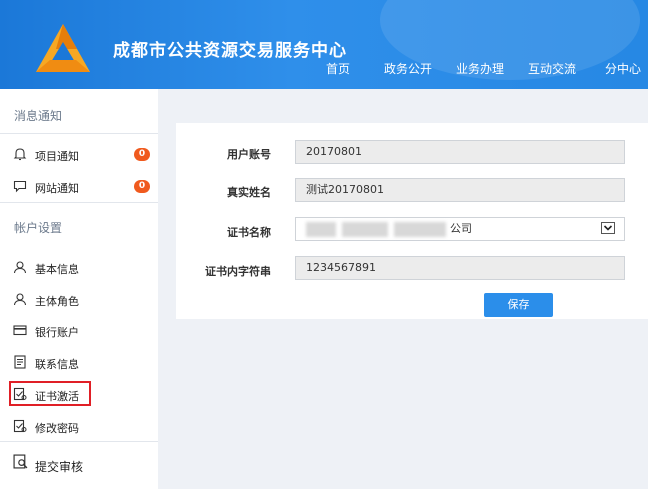 Image resolution: width=648 pixels, height=489 pixels. I want to click on sidebar-item-label: 提交审核, so click(59, 467).